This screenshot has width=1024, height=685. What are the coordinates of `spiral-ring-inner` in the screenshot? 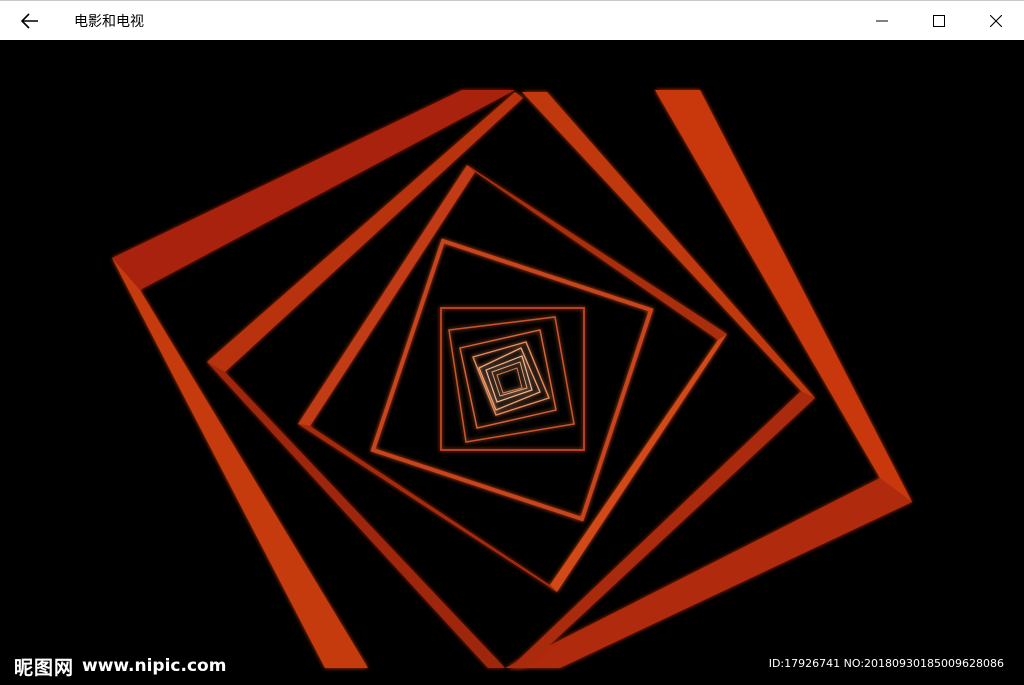 It's located at (512, 379).